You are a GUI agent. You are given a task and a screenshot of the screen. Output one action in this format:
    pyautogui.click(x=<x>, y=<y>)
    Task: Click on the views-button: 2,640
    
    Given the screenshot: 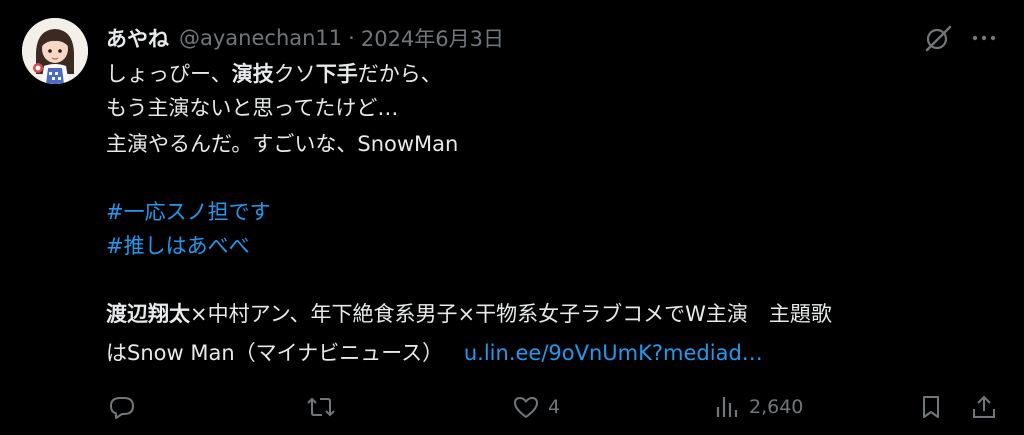 What is the action you would take?
    pyautogui.click(x=758, y=407)
    